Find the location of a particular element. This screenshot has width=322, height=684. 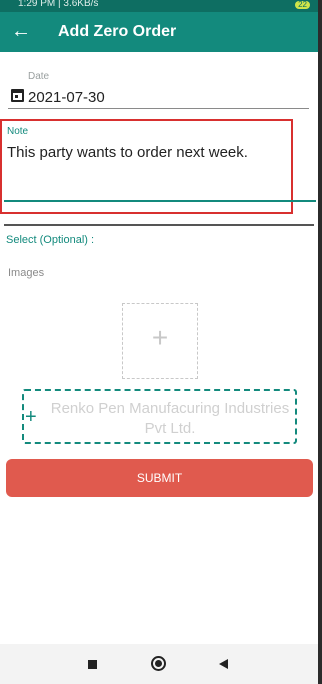

submit-button: SUBMIT is located at coordinates (159, 478).